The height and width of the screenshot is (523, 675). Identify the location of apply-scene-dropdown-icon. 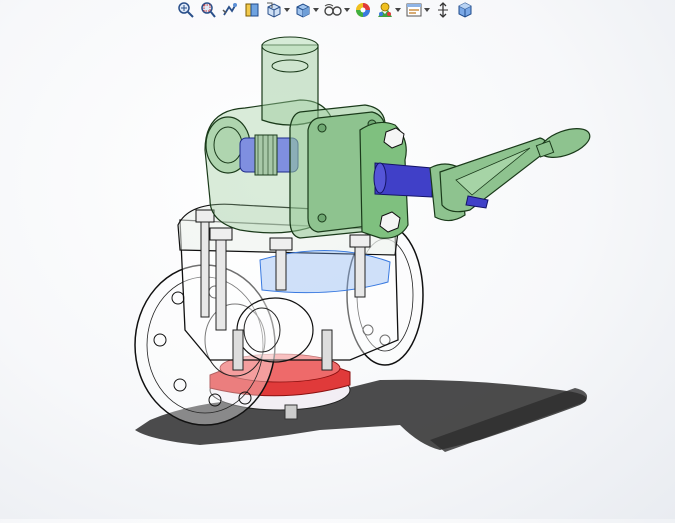
(398, 10).